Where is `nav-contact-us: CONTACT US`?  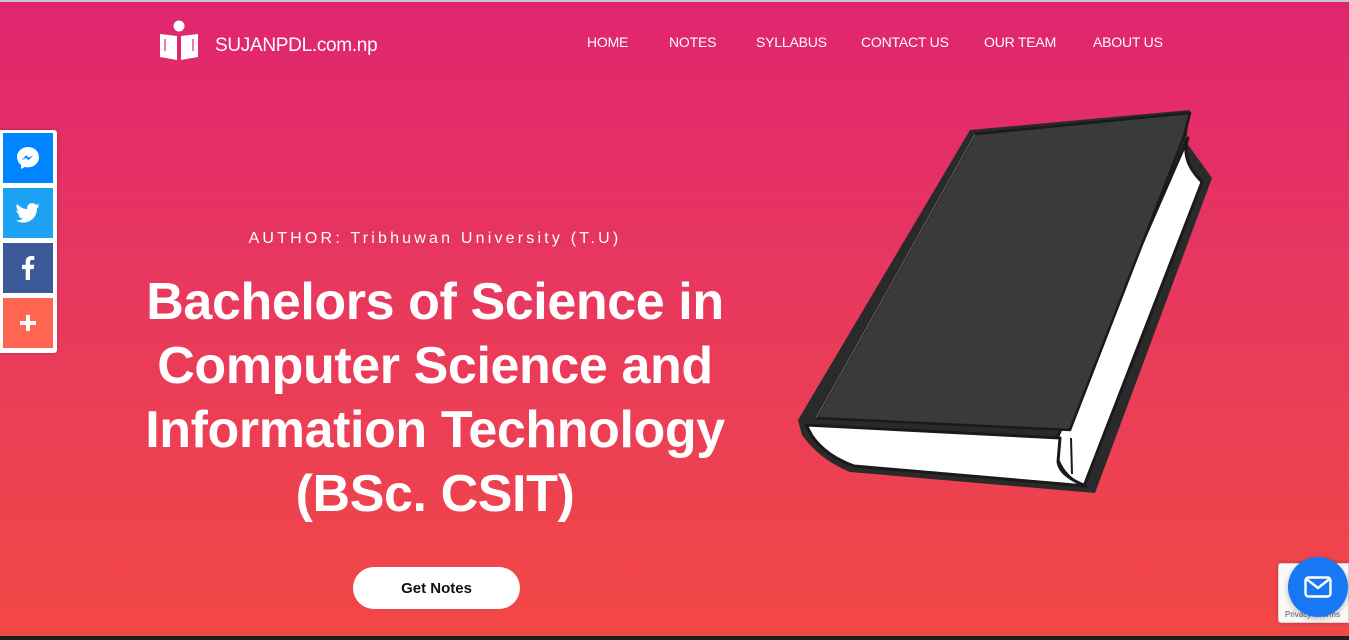 nav-contact-us: CONTACT US is located at coordinates (905, 42).